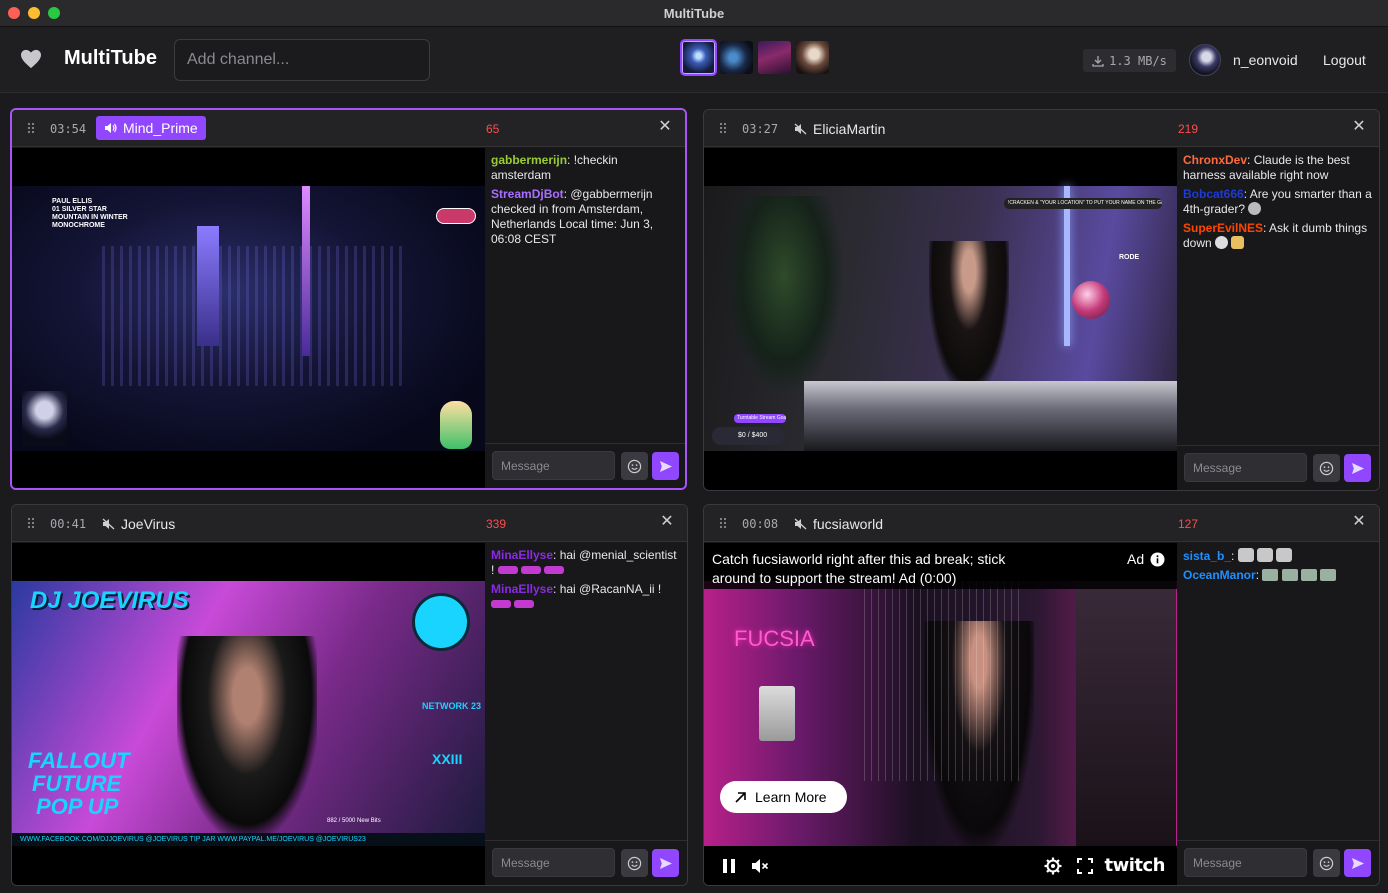 The image size is (1388, 893). Describe the element at coordinates (1213, 194) in the screenshot. I see `chat-nick: Bobcat666` at that location.